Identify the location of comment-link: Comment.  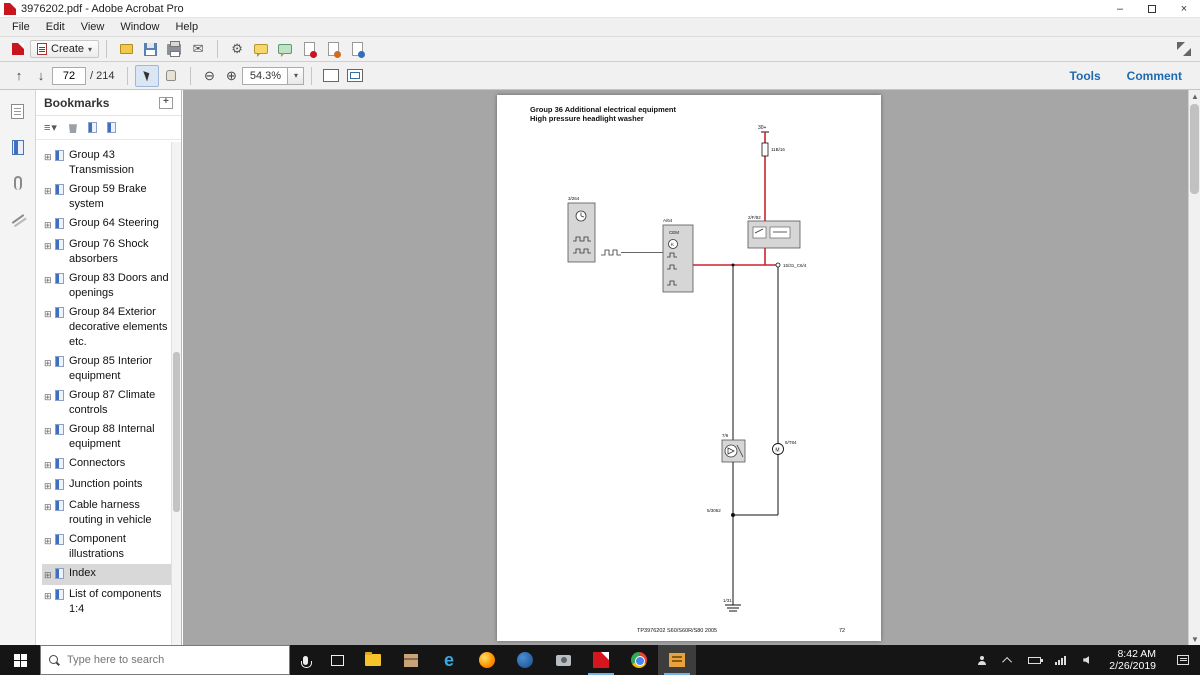
(1154, 76).